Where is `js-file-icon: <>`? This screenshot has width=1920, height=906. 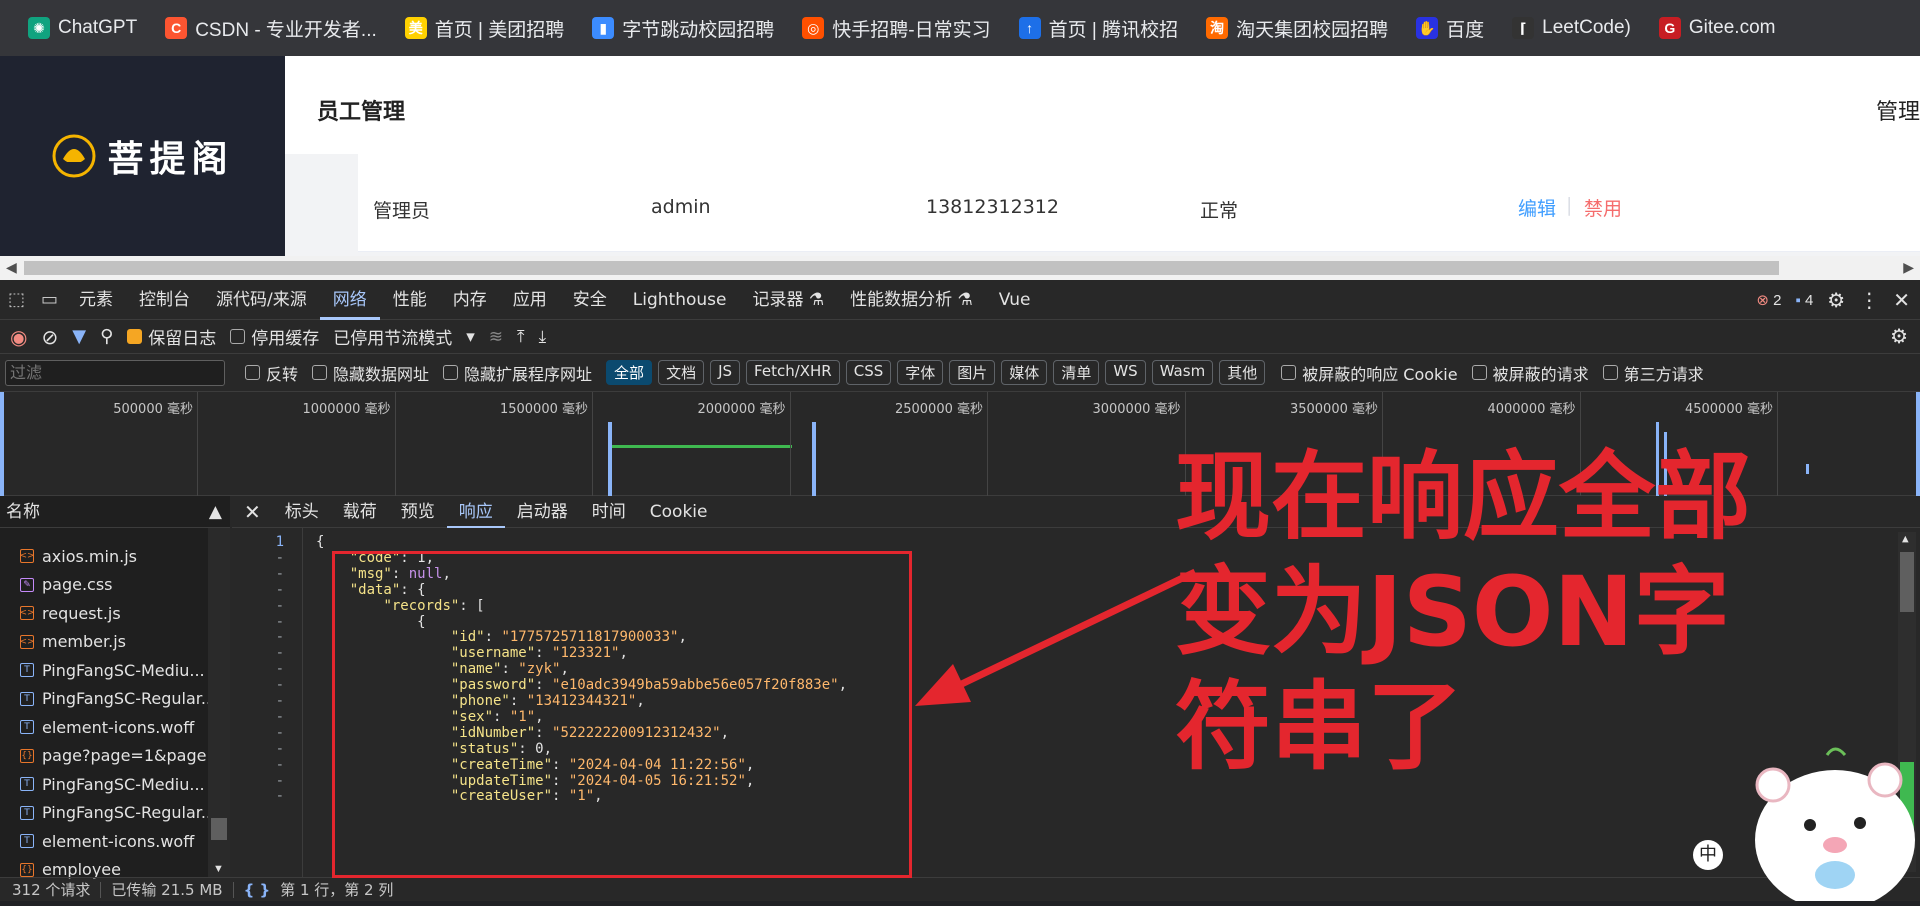 js-file-icon: <> is located at coordinates (27, 641).